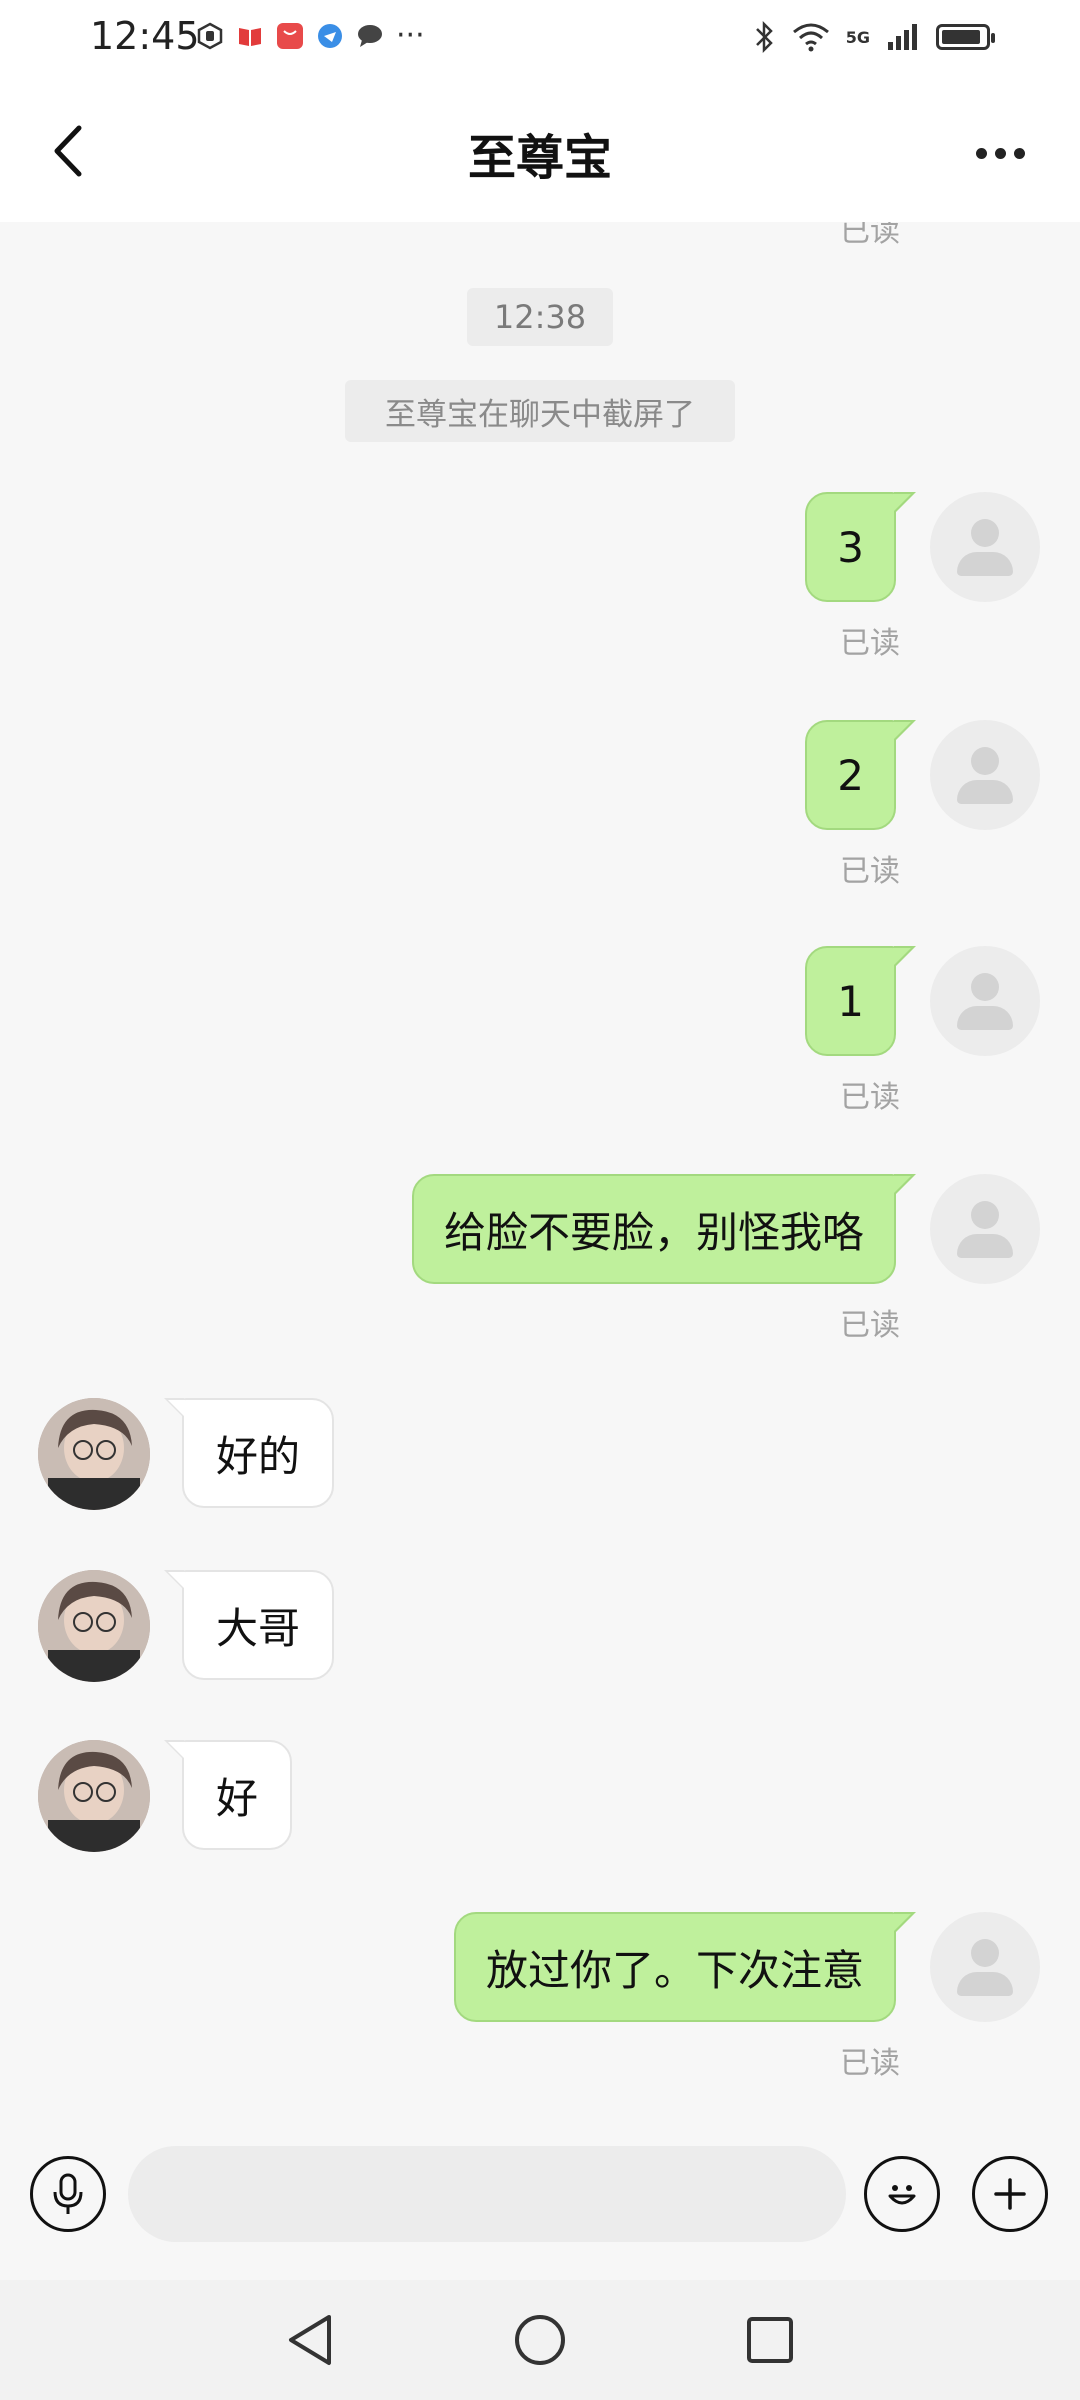  Describe the element at coordinates (487, 2194) in the screenshot. I see `message-input` at that location.